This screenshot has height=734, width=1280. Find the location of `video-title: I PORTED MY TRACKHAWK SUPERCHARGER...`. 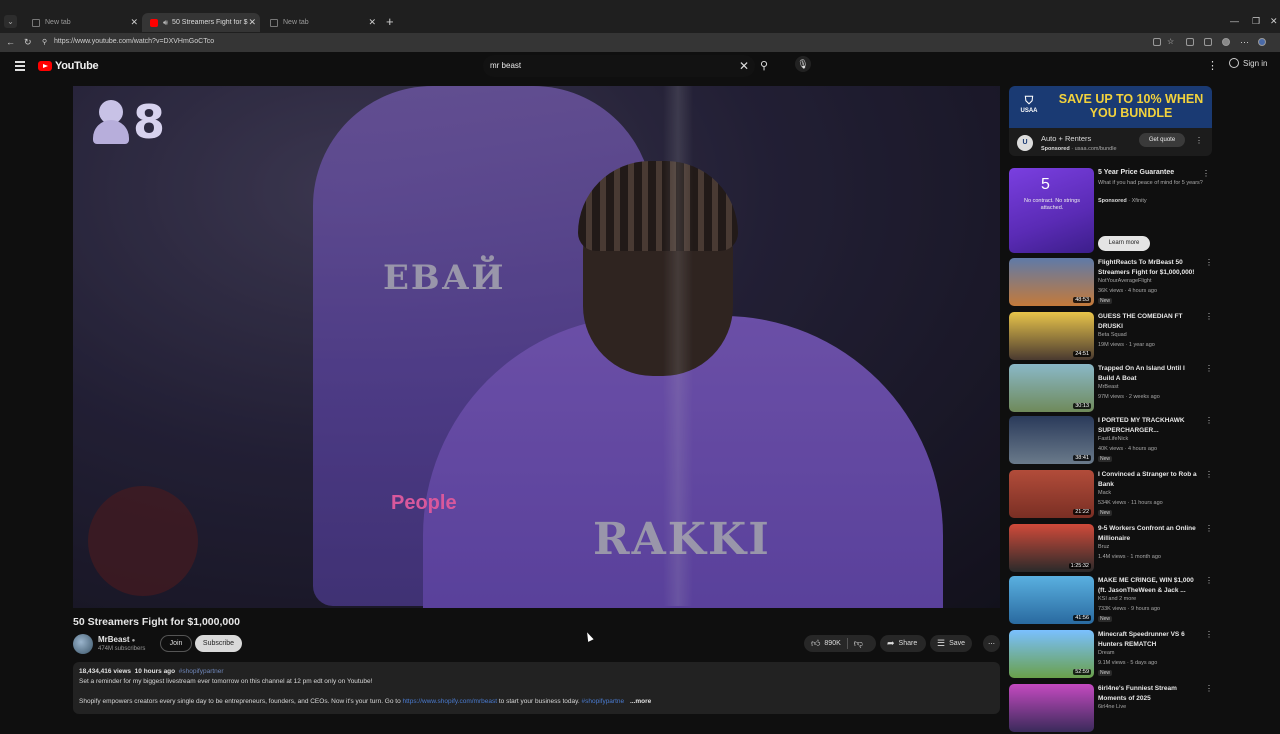

video-title: I PORTED MY TRACKHAWK SUPERCHARGER... is located at coordinates (1150, 425).